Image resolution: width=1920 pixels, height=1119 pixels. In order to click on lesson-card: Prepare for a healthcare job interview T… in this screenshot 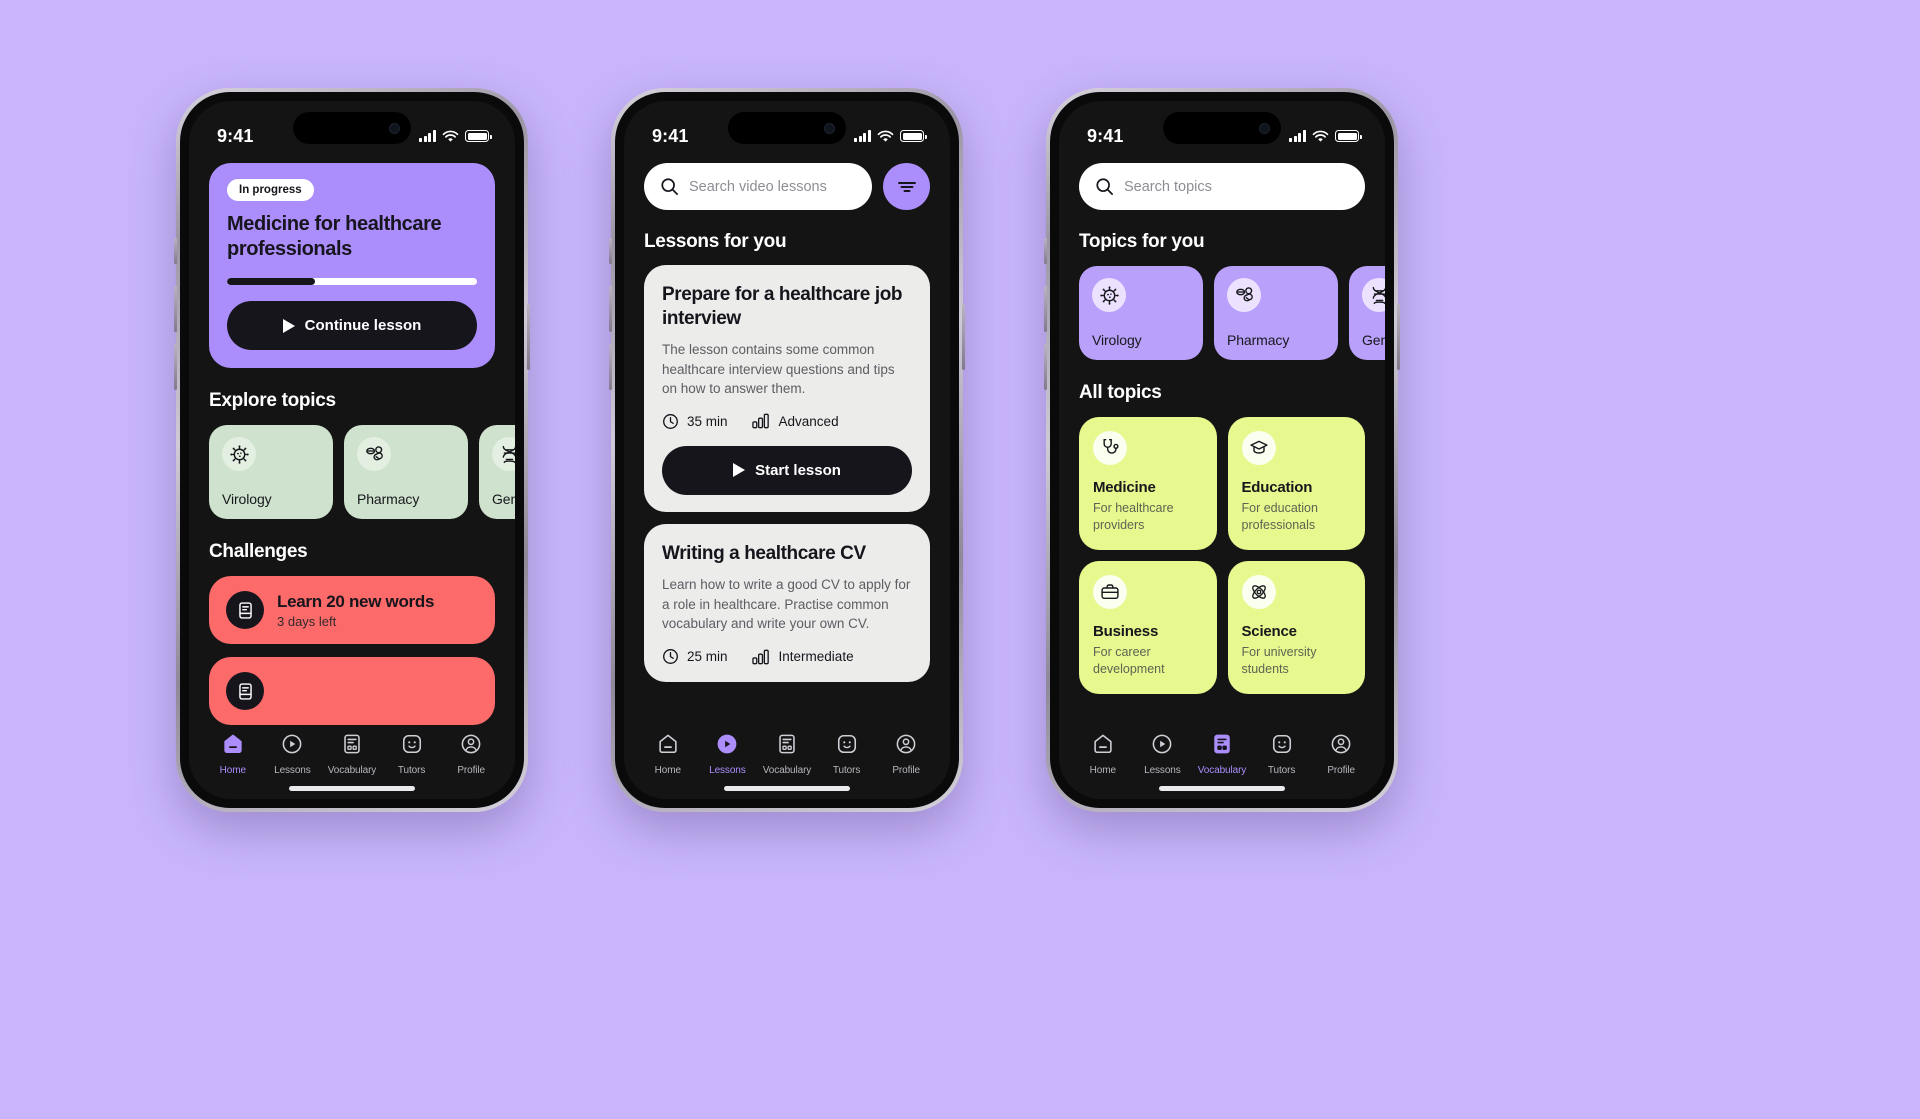, I will do `click(787, 388)`.